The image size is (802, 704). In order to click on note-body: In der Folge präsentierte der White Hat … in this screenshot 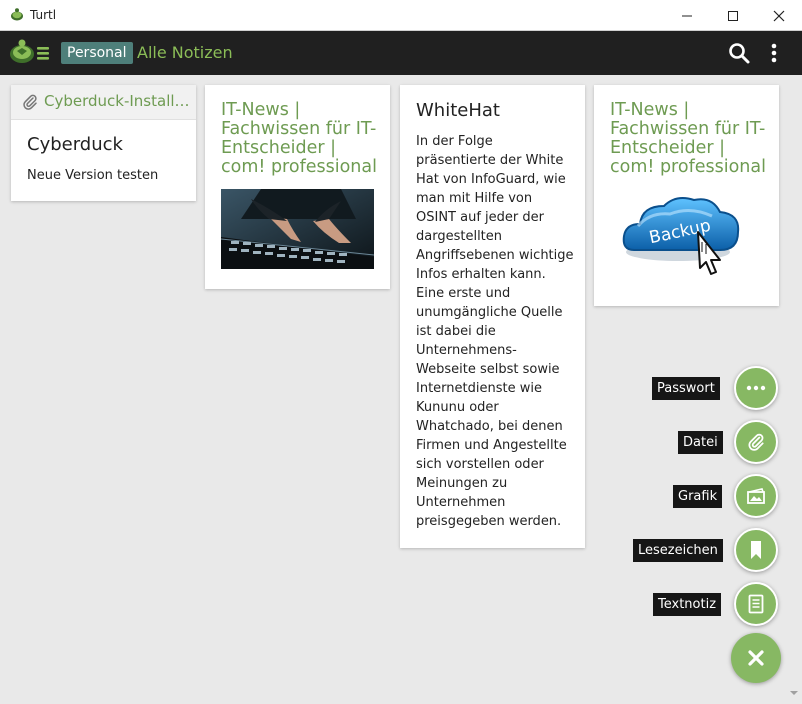, I will do `click(495, 331)`.